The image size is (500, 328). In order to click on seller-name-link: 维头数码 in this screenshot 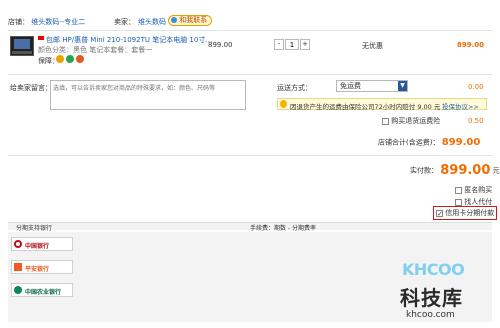, I will do `click(152, 22)`.